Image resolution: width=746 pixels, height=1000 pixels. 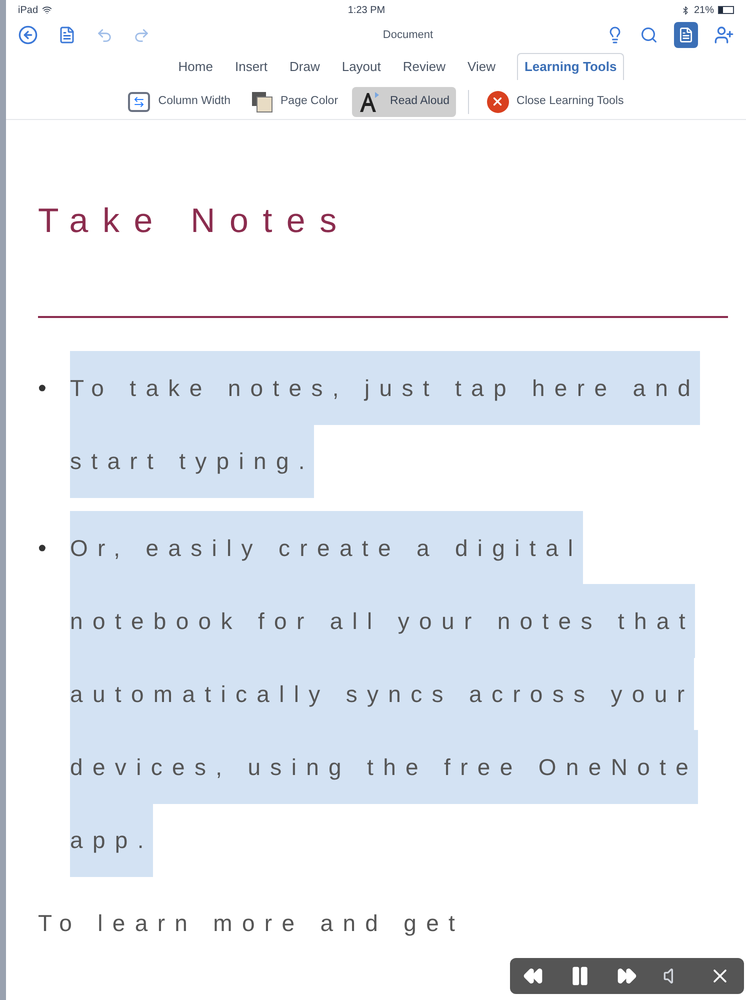 What do you see at coordinates (627, 976) in the screenshot?
I see `fast-forward-icon` at bounding box center [627, 976].